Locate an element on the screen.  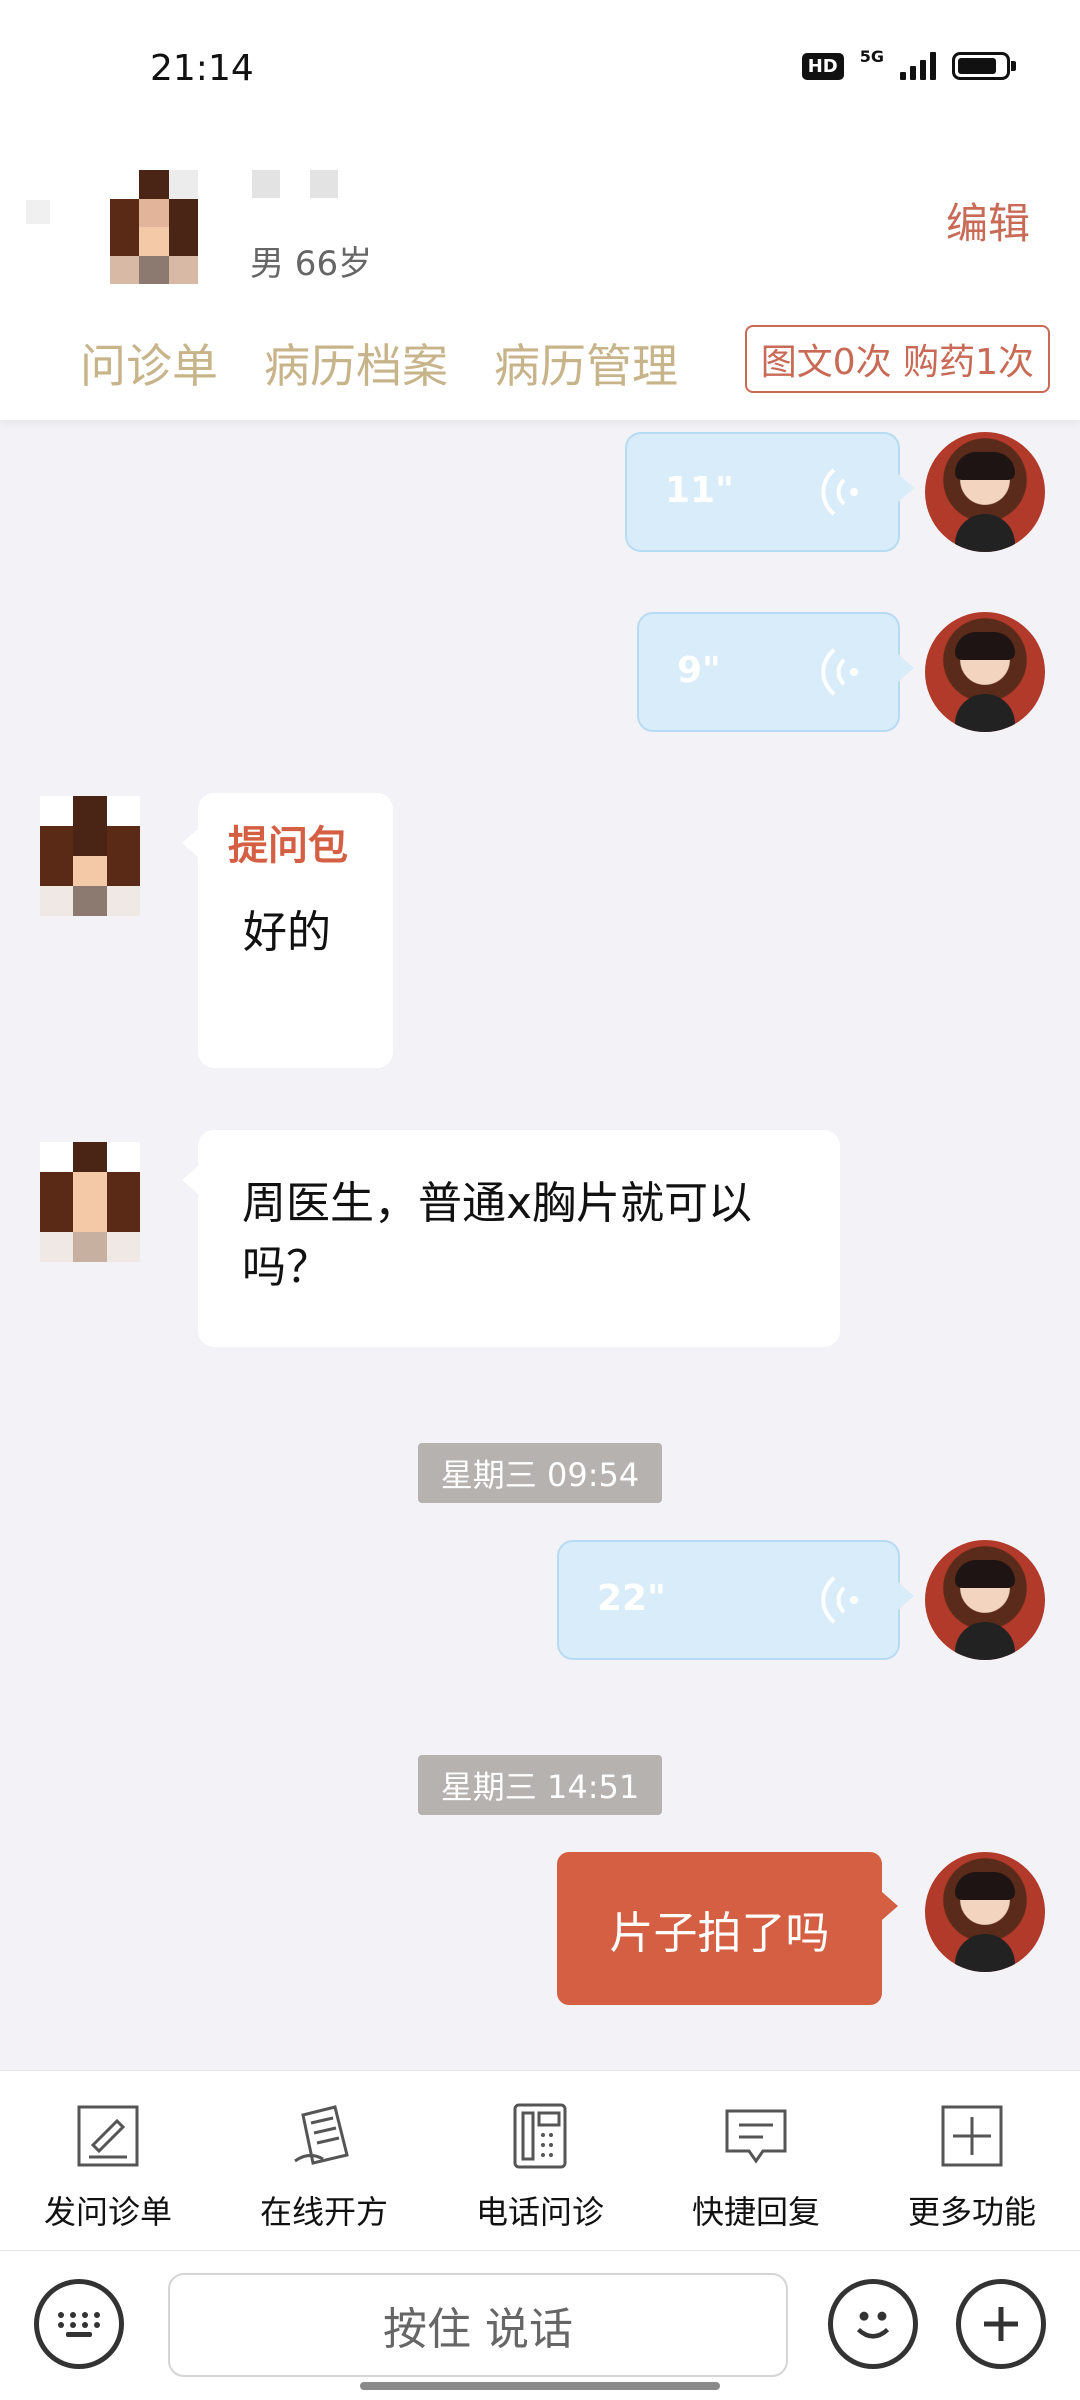
plus-icon is located at coordinates (1001, 2324).